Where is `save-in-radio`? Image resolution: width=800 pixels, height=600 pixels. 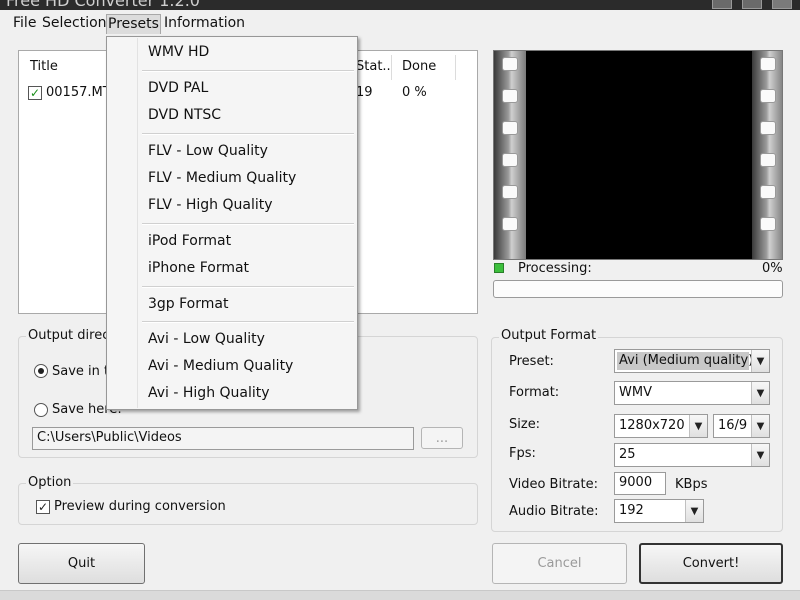
save-in-radio is located at coordinates (41, 371).